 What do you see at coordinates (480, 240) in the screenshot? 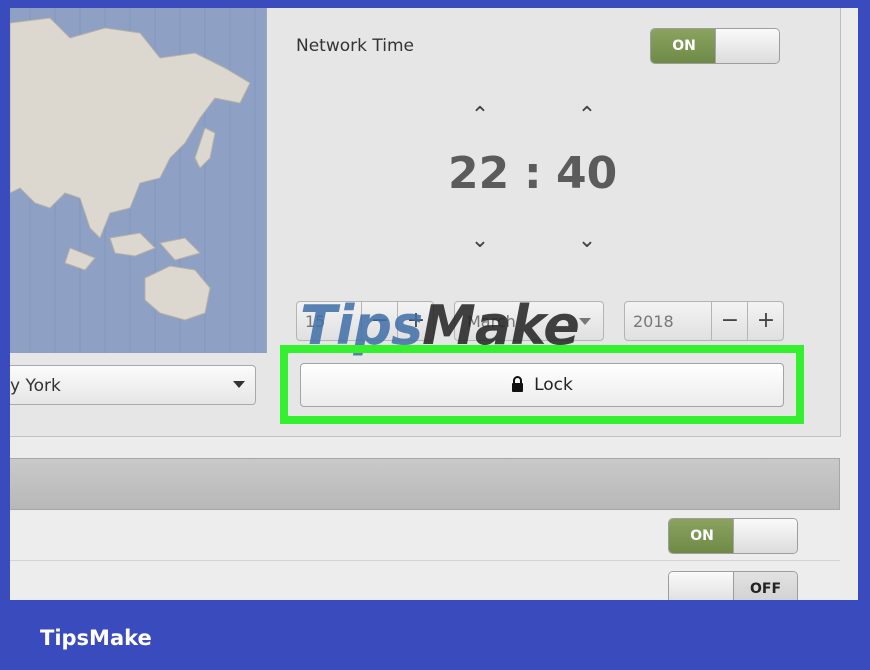
I see `hour-down-chevron-icon: ⌄` at bounding box center [480, 240].